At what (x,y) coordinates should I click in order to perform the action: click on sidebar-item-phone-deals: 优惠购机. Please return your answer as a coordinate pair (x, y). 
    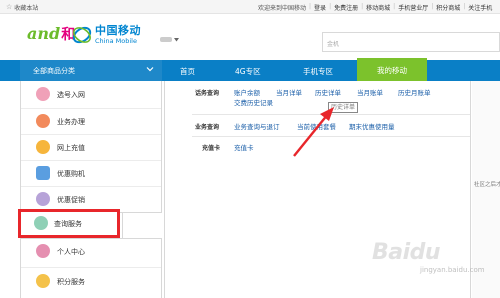
    Looking at the image, I should click on (91, 174).